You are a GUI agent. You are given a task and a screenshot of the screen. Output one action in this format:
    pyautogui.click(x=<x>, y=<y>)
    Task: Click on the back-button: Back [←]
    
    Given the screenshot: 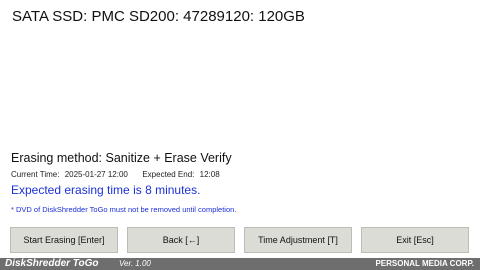 What is the action you would take?
    pyautogui.click(x=181, y=240)
    